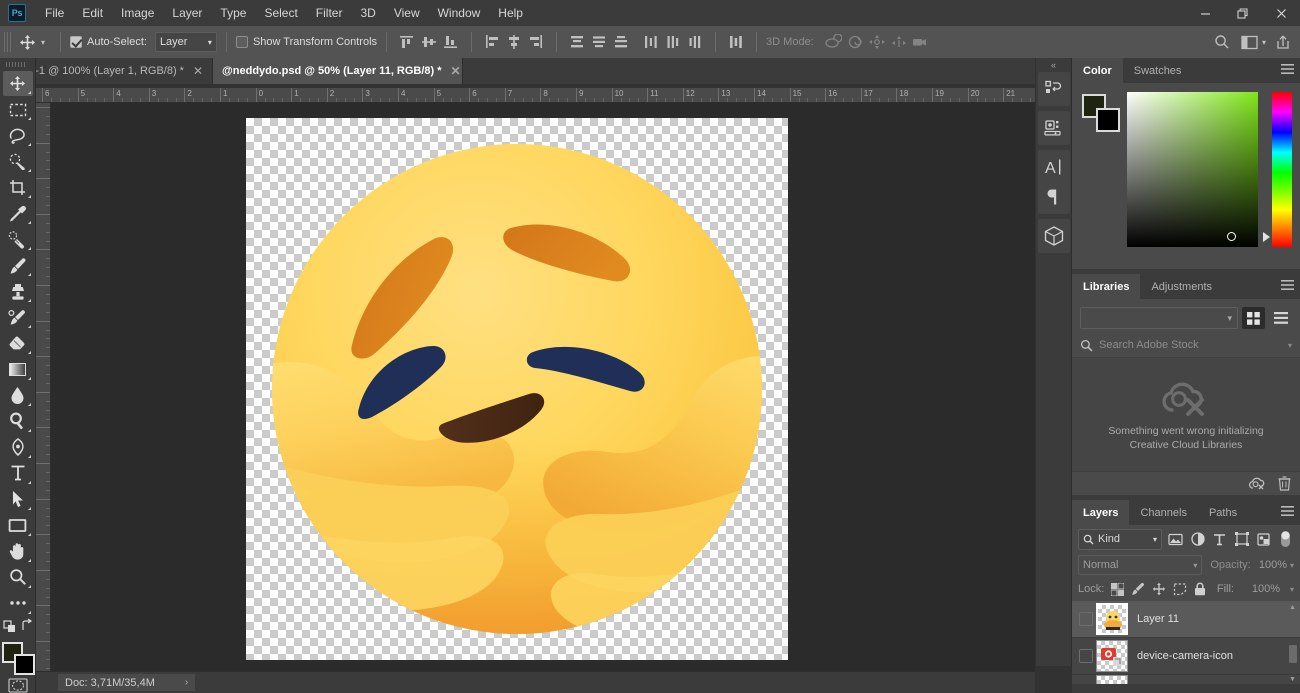  Describe the element at coordinates (1292, 607) in the screenshot. I see `scroll-up-icon: ▲` at that location.